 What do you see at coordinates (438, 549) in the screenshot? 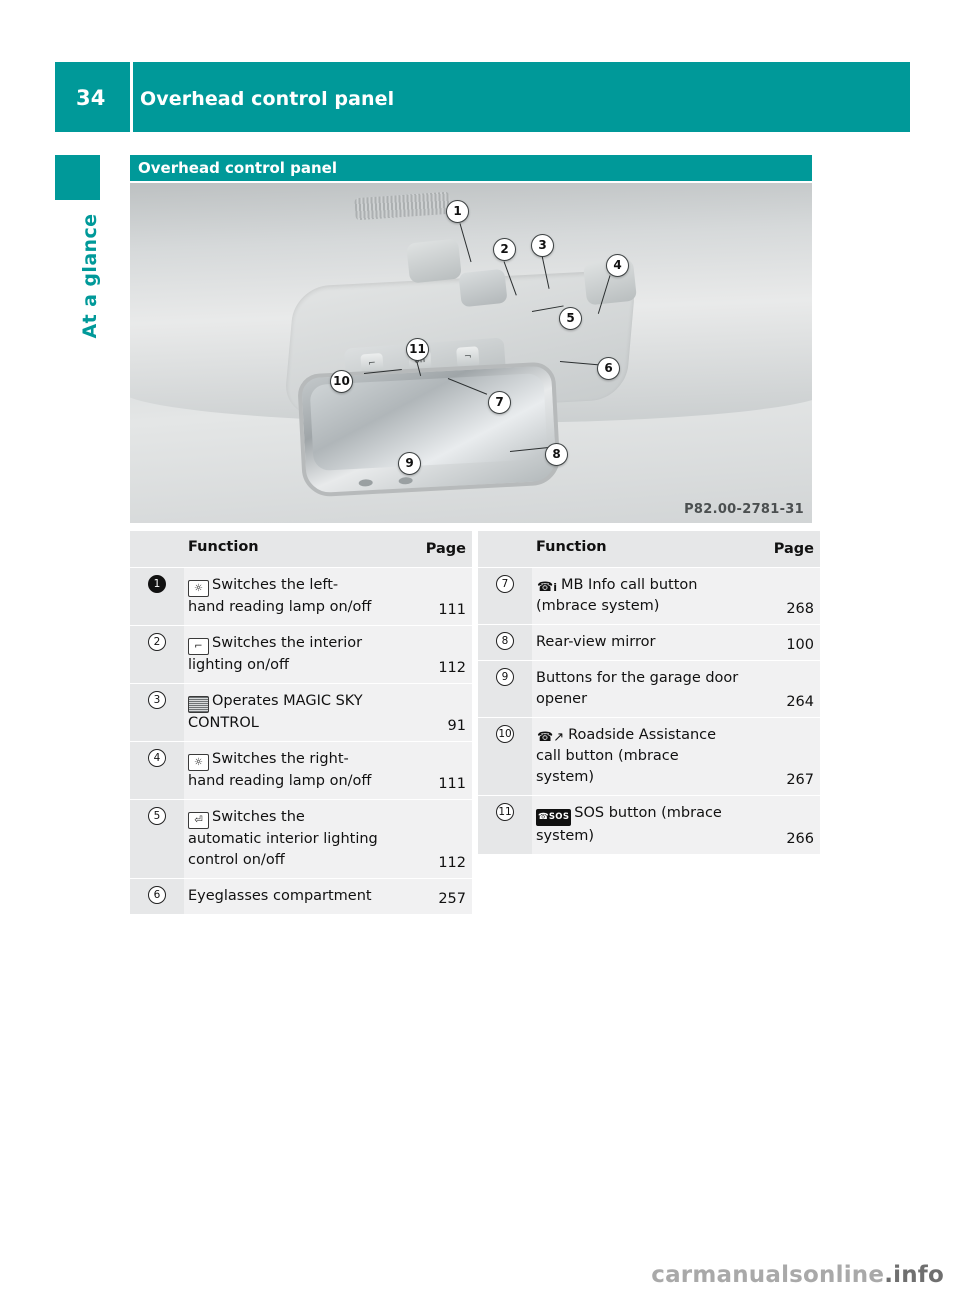
I see `left-header-page: Page` at bounding box center [438, 549].